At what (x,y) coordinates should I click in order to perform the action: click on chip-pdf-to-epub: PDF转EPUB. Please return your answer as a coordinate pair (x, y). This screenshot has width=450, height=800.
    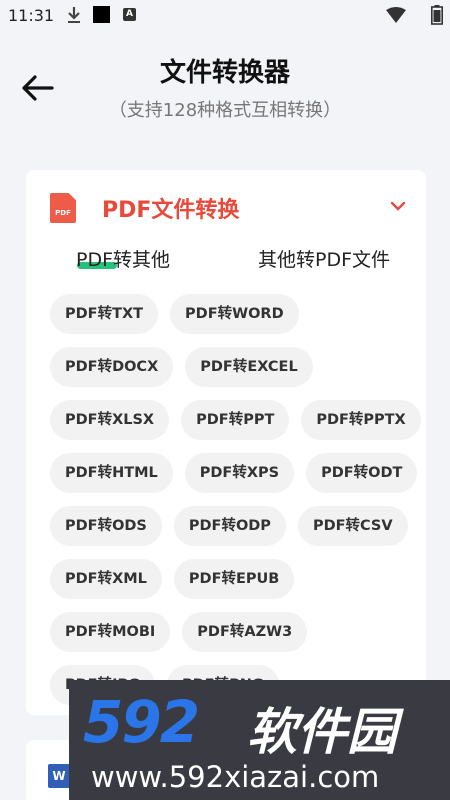
    Looking at the image, I should click on (234, 579).